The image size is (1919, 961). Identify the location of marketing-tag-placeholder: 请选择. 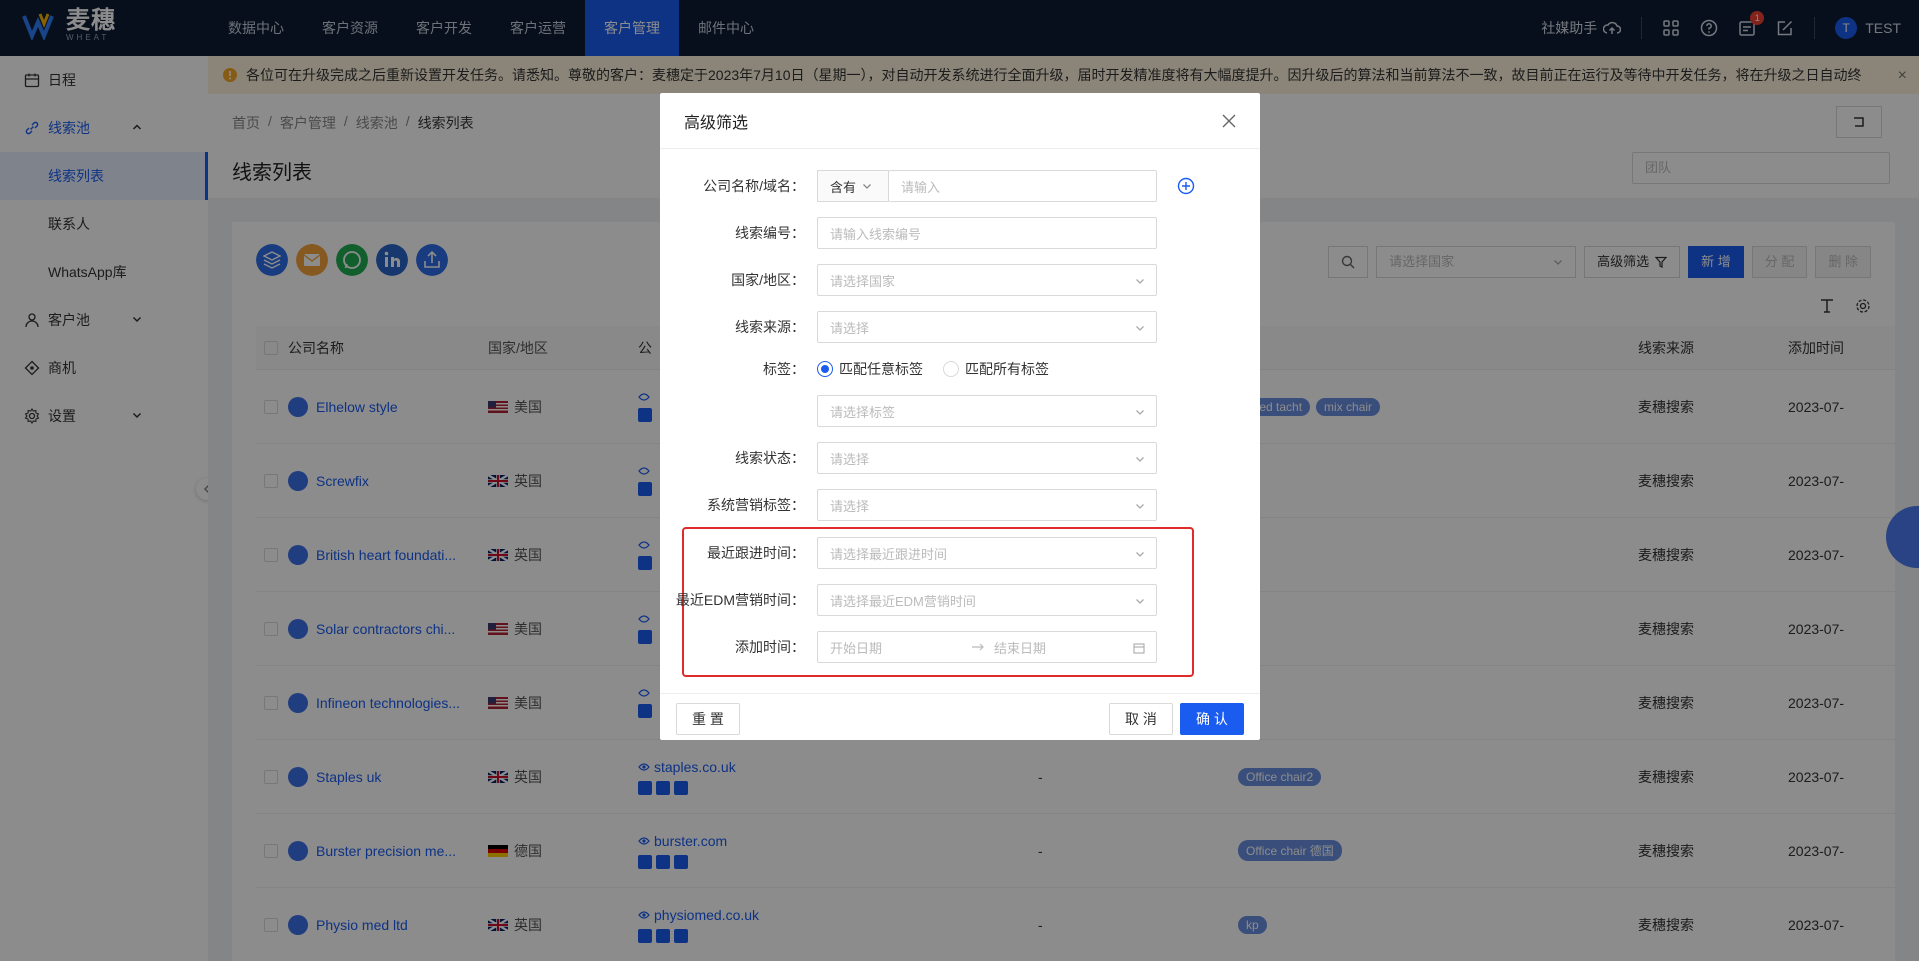
(850, 506).